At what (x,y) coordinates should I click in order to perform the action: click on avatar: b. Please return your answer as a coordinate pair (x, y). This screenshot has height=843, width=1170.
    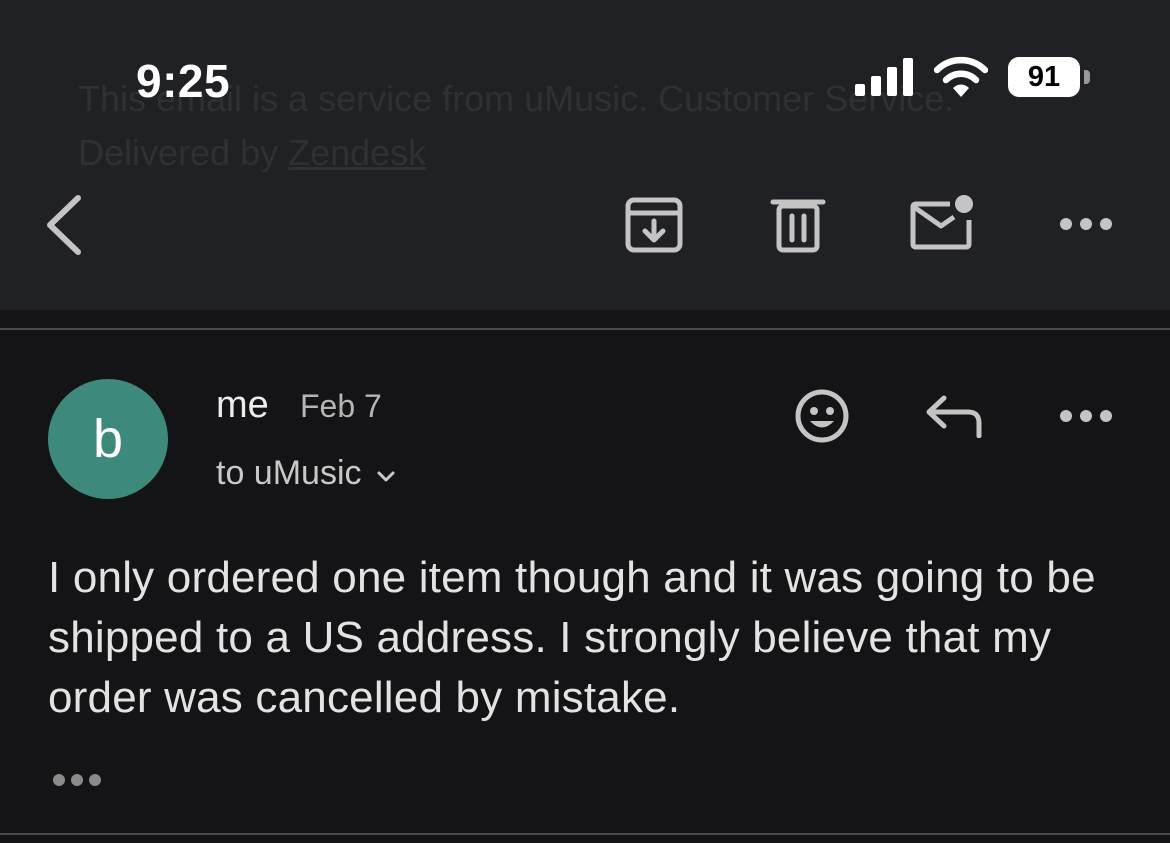
    Looking at the image, I should click on (108, 439).